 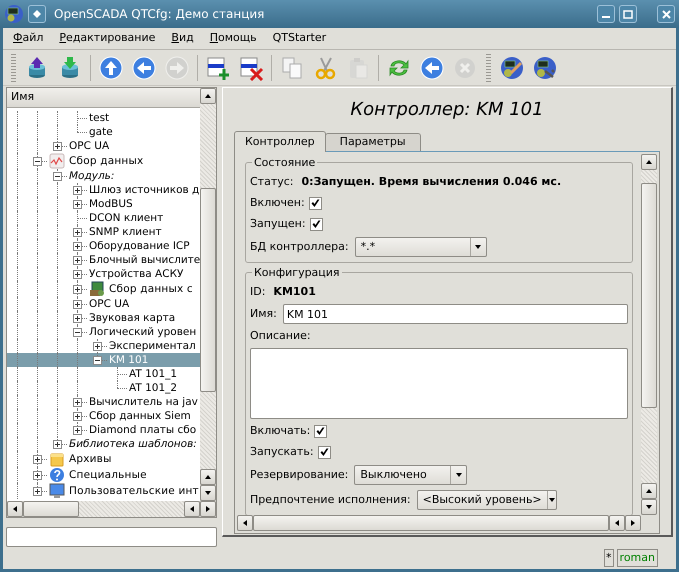 I want to click on tree-item: Шлюз источников д, so click(x=144, y=190).